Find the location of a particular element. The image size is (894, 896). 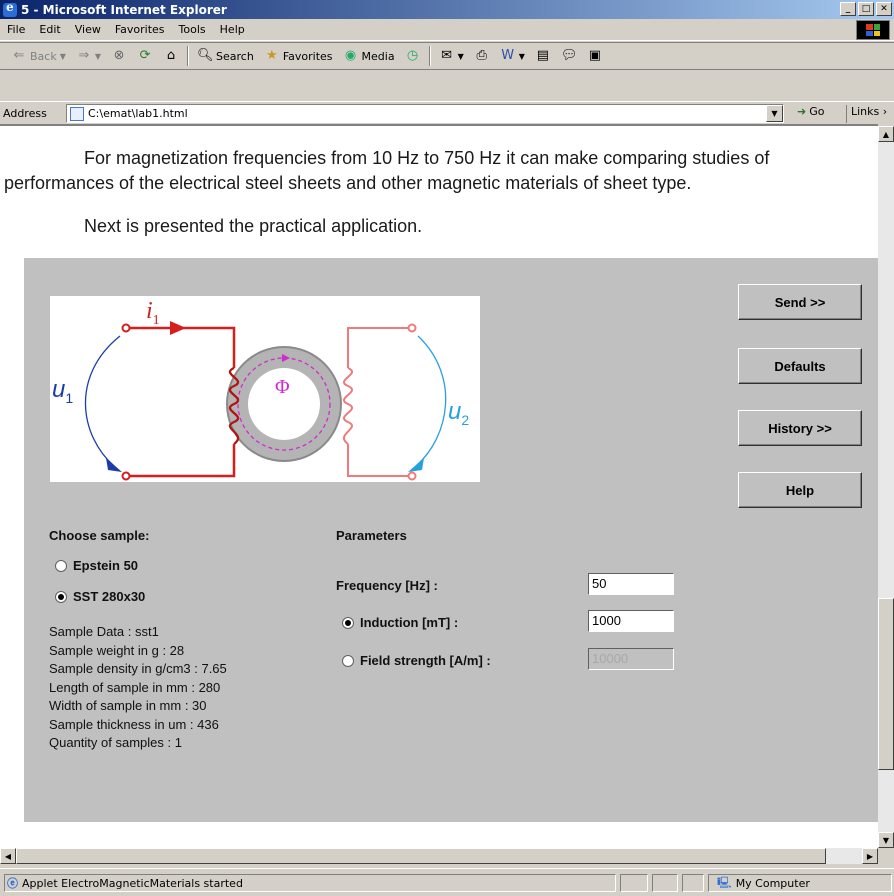

mail-button: ✉ ▼ is located at coordinates (451, 56).